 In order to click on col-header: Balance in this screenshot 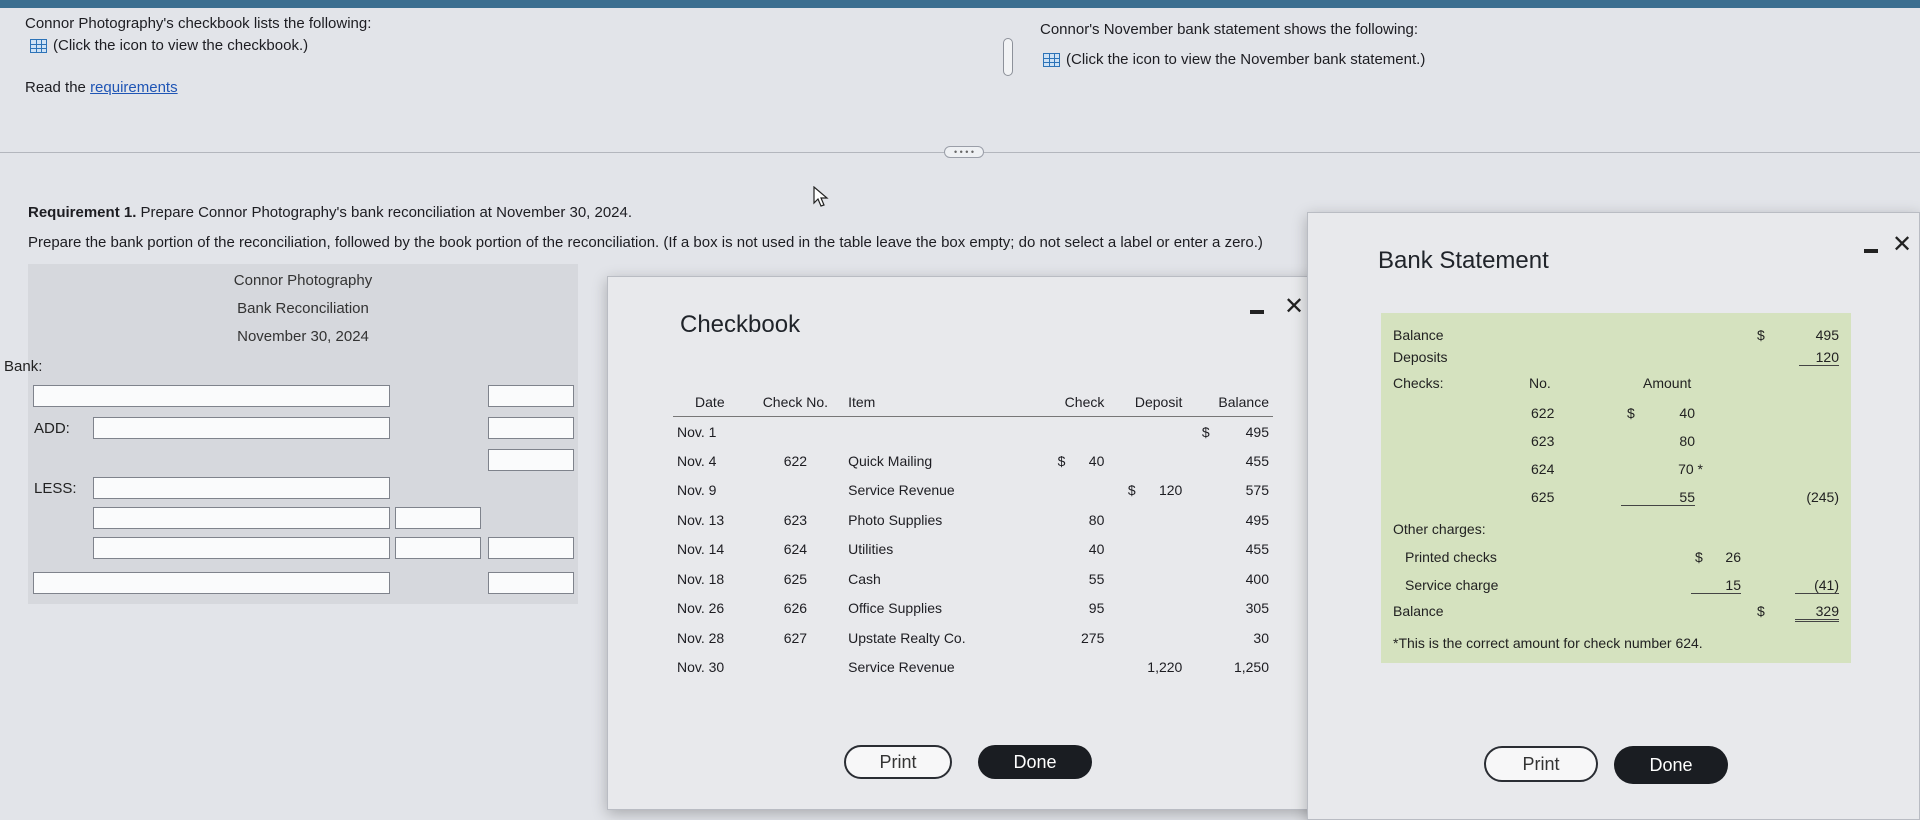, I will do `click(1229, 402)`.